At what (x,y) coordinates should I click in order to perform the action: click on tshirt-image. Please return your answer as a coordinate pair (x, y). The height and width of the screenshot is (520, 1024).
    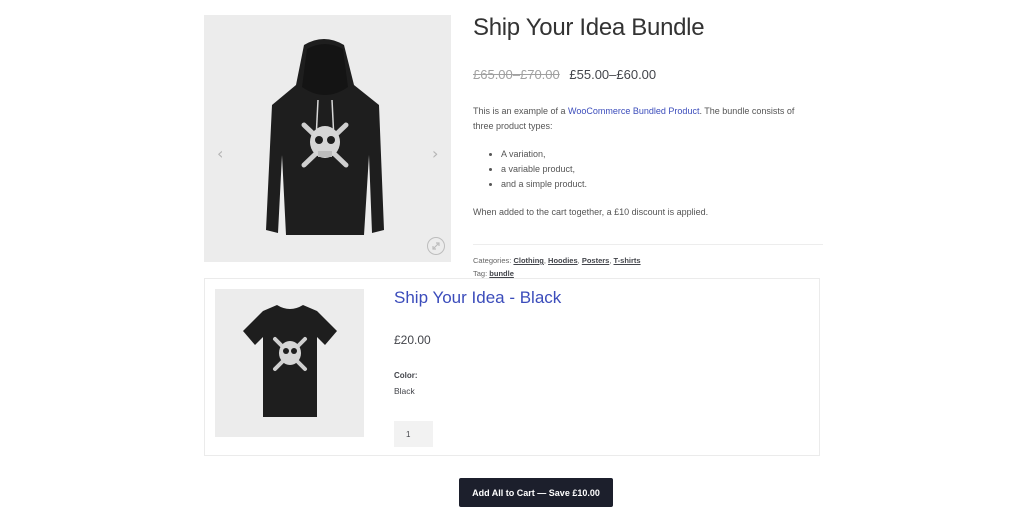
    Looking at the image, I should click on (289, 363).